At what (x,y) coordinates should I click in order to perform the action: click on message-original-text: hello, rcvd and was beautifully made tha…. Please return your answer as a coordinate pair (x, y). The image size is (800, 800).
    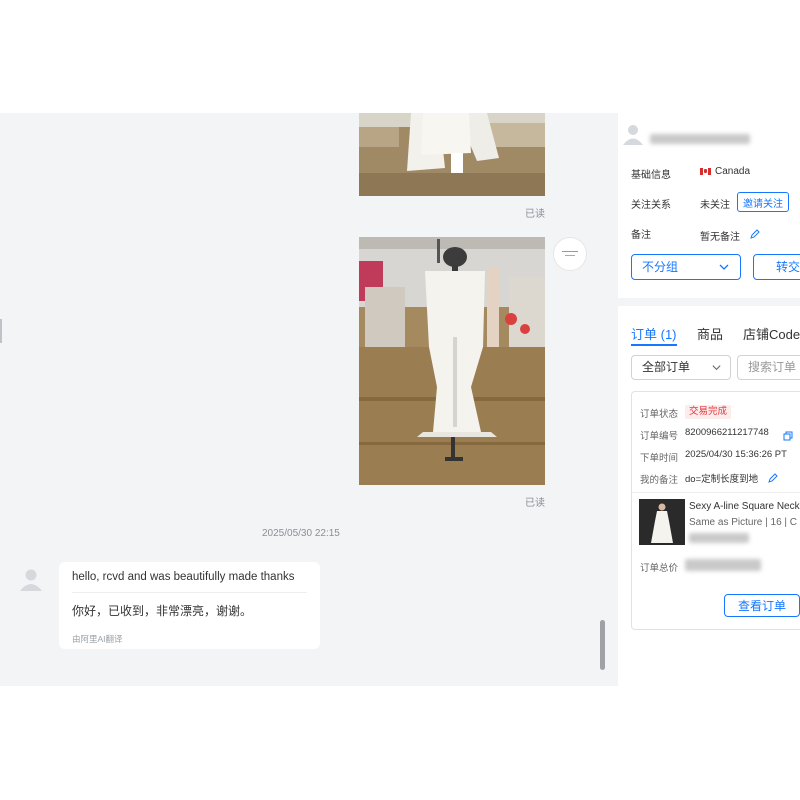
    Looking at the image, I should click on (183, 577).